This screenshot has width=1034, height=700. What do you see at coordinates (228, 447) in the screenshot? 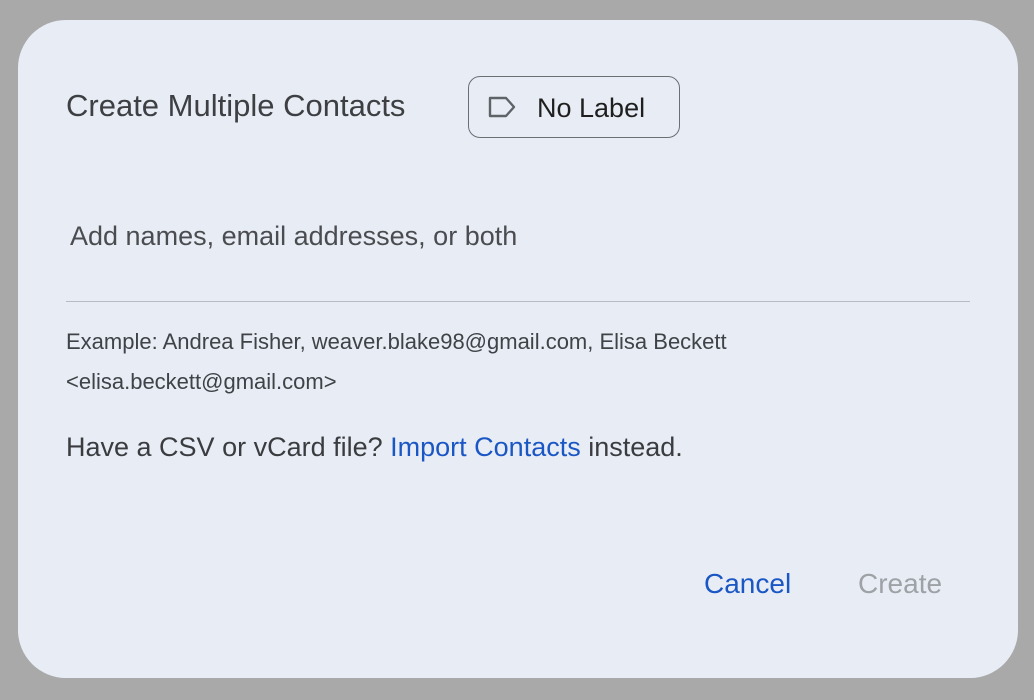
I see `import-prompt-prefix: Have a CSV or vCard file?` at bounding box center [228, 447].